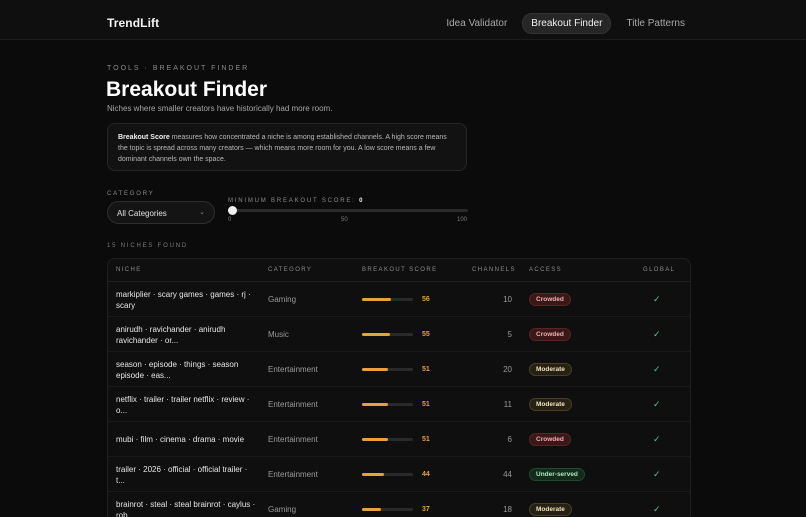 This screenshot has width=806, height=517. What do you see at coordinates (290, 270) in the screenshot?
I see `col-category: CATEGORY` at bounding box center [290, 270].